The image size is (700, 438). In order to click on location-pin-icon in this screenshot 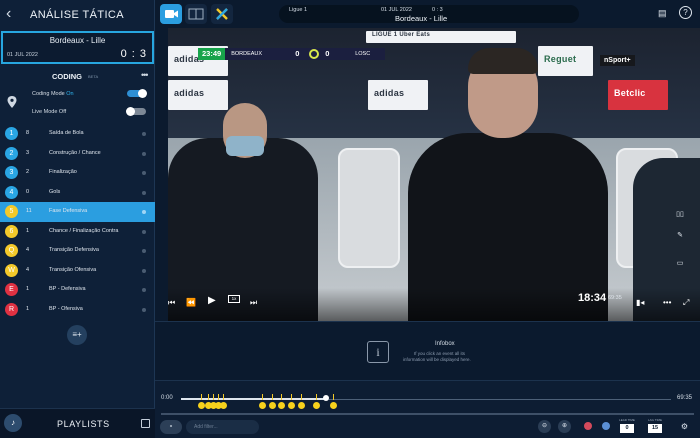, I will do `click(12, 102)`.